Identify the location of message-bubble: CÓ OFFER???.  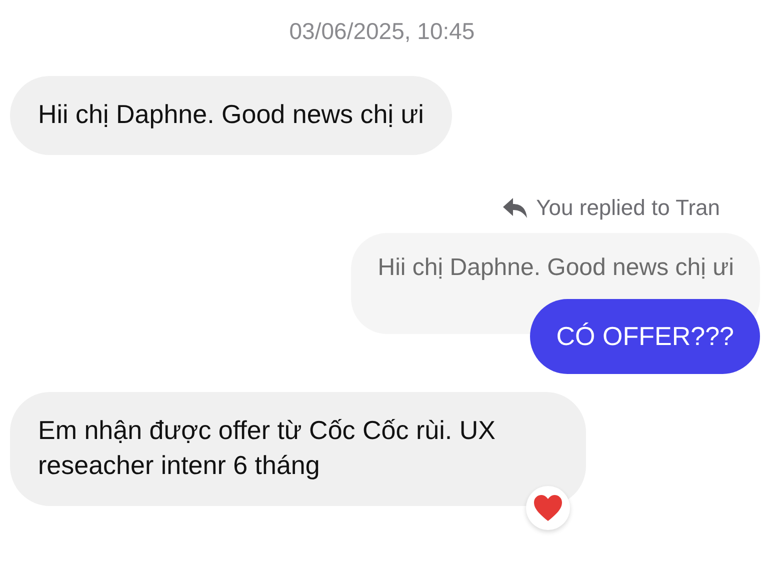
(645, 336).